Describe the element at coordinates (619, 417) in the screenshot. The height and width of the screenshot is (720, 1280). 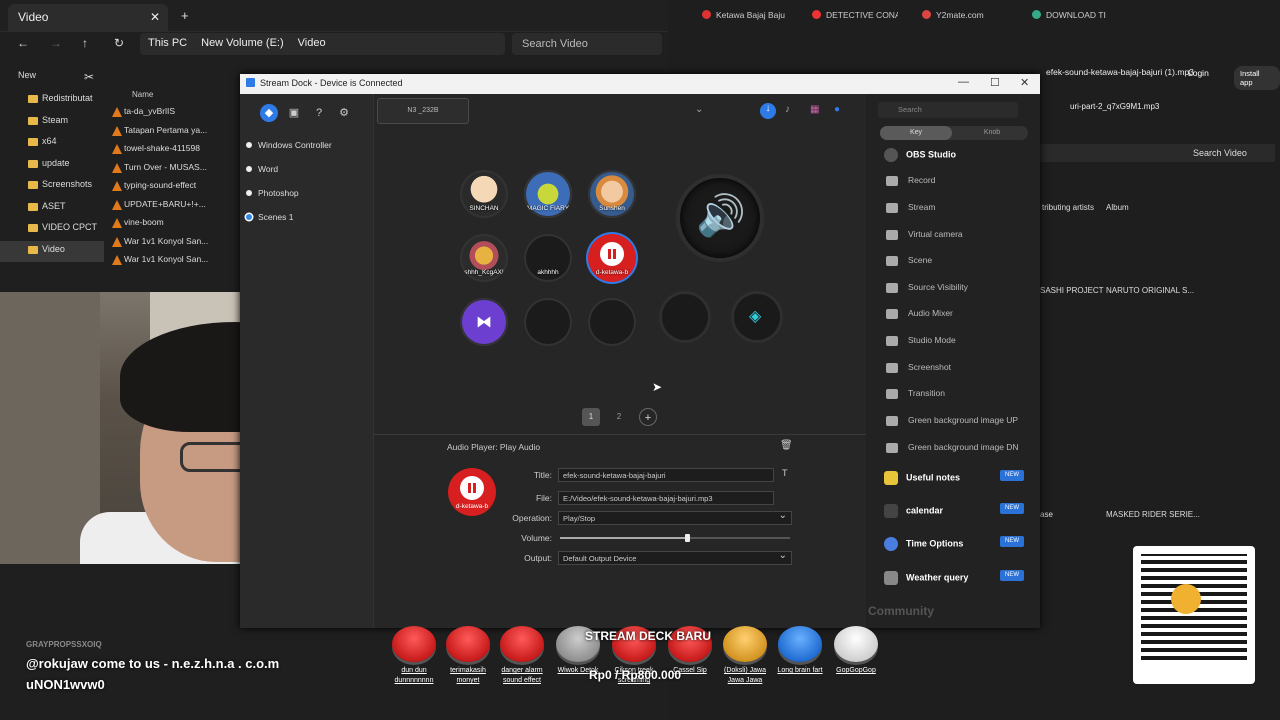
I see `page-2-button: 2` at that location.